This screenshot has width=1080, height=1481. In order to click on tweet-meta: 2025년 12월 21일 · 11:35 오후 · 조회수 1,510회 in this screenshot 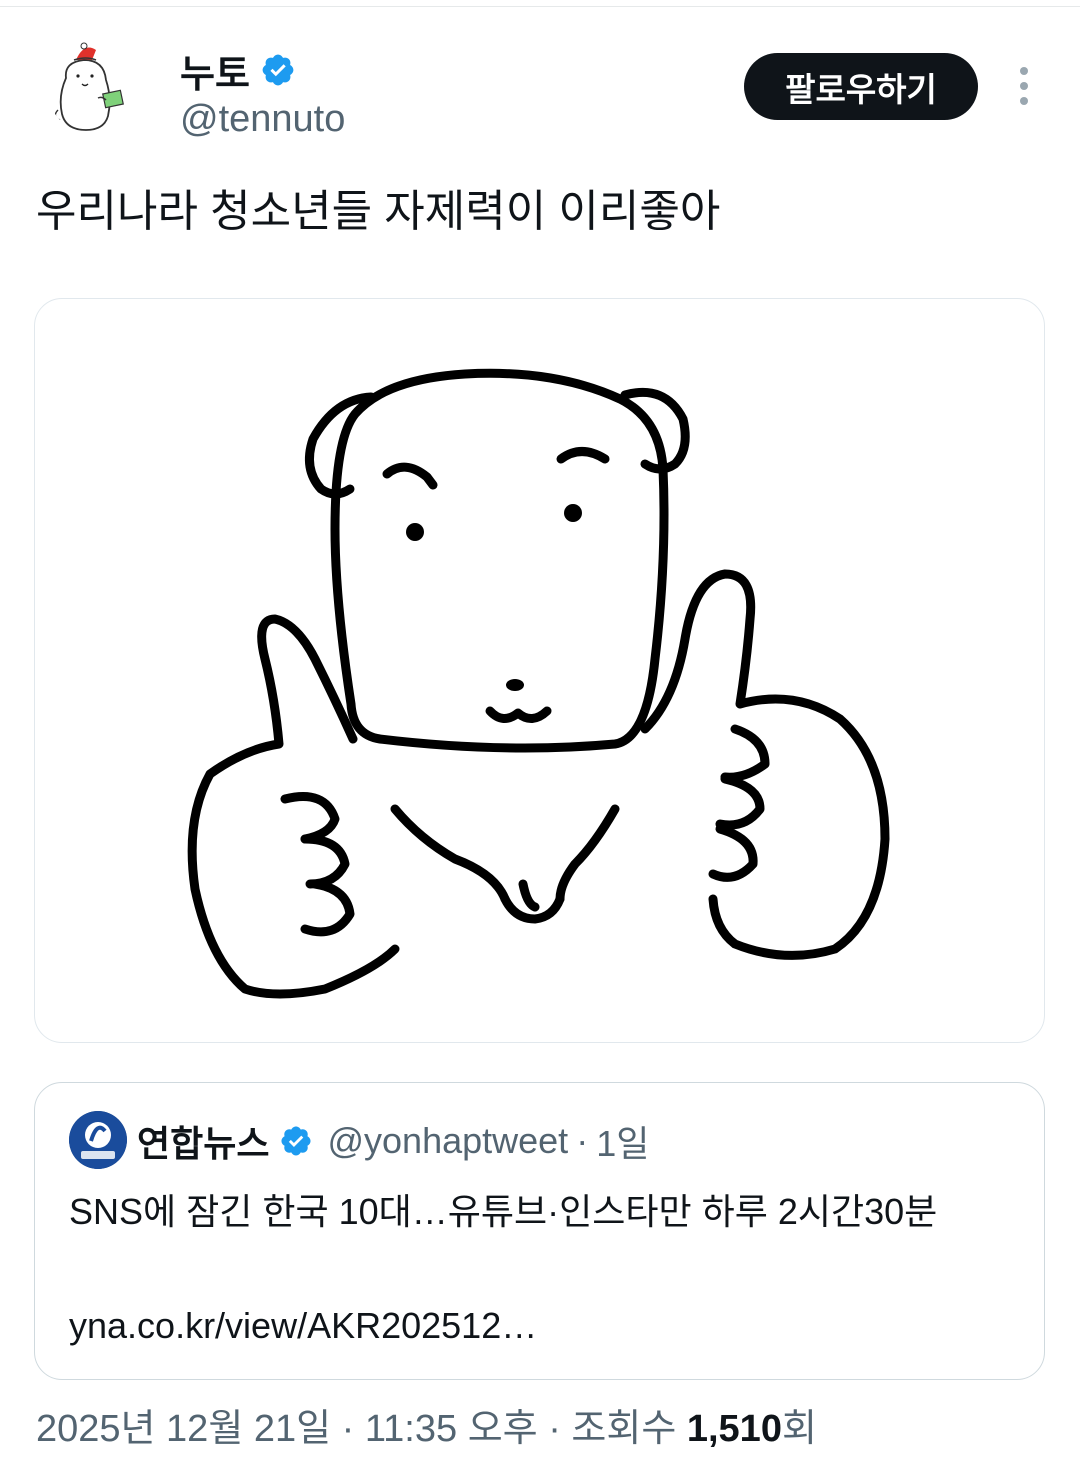, I will do `click(426, 1429)`.